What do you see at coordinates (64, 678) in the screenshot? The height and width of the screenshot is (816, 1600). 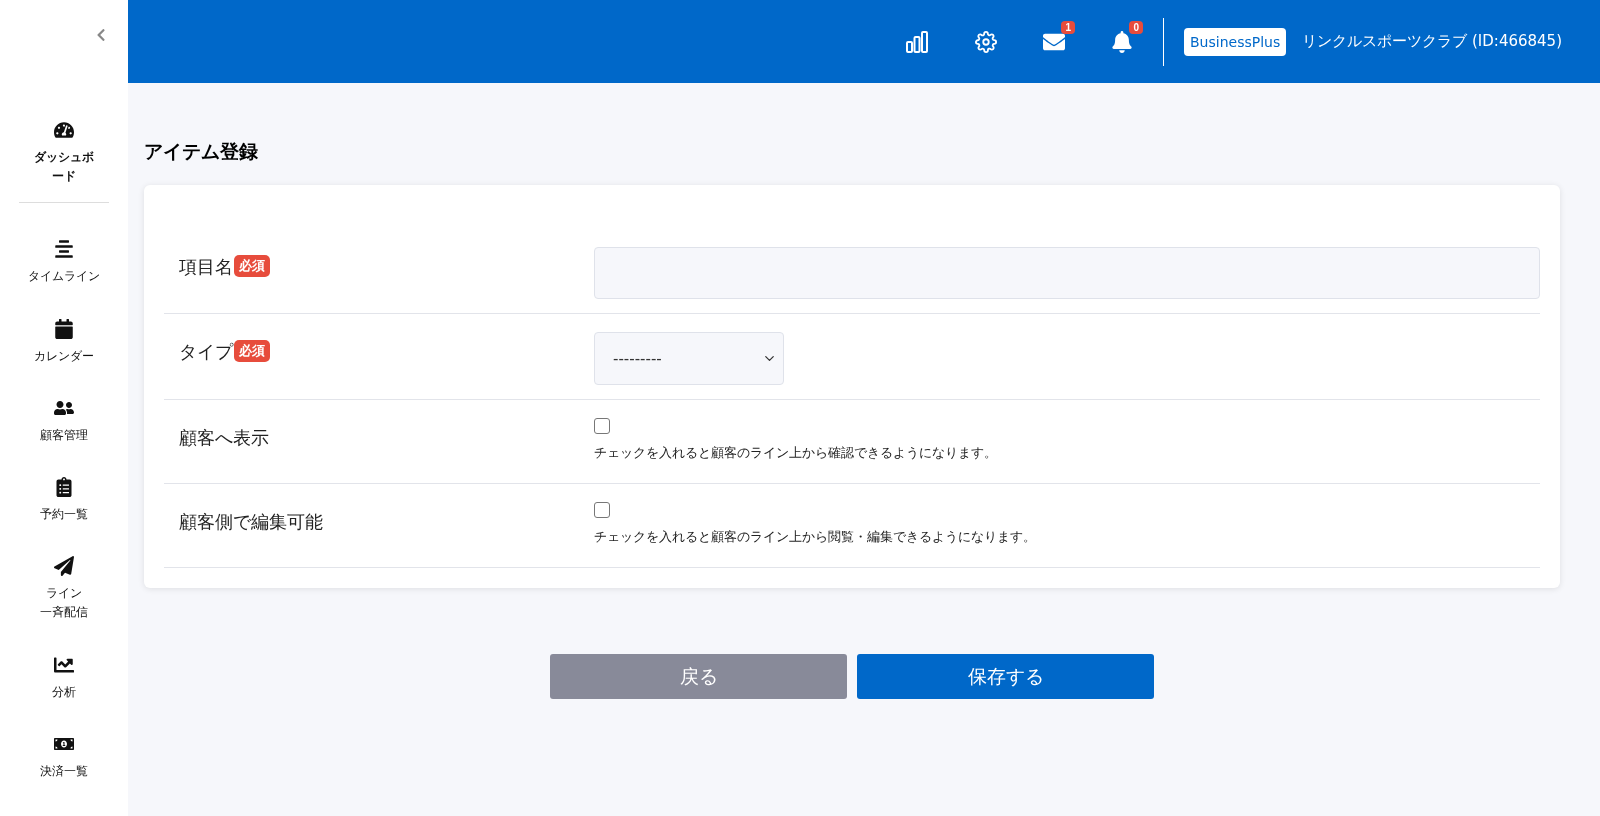 I see `sidebar-item: 分析` at bounding box center [64, 678].